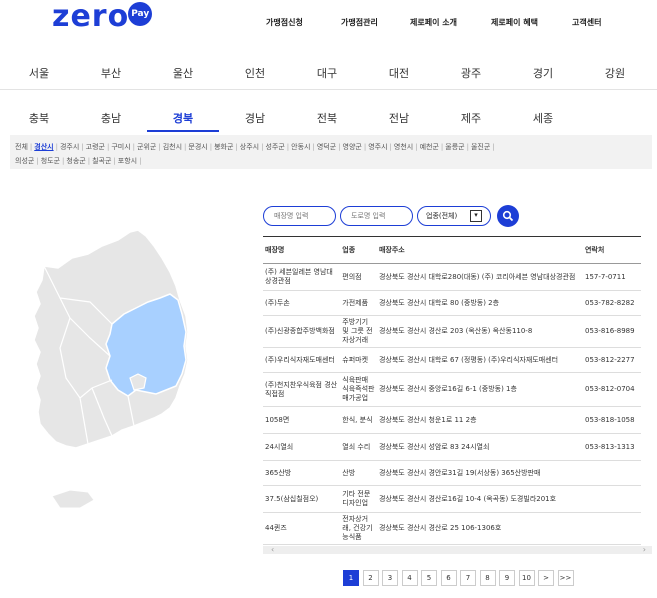 The image size is (657, 598). Describe the element at coordinates (586, 22) in the screenshot. I see `nav-customer-center: 고객센터` at that location.